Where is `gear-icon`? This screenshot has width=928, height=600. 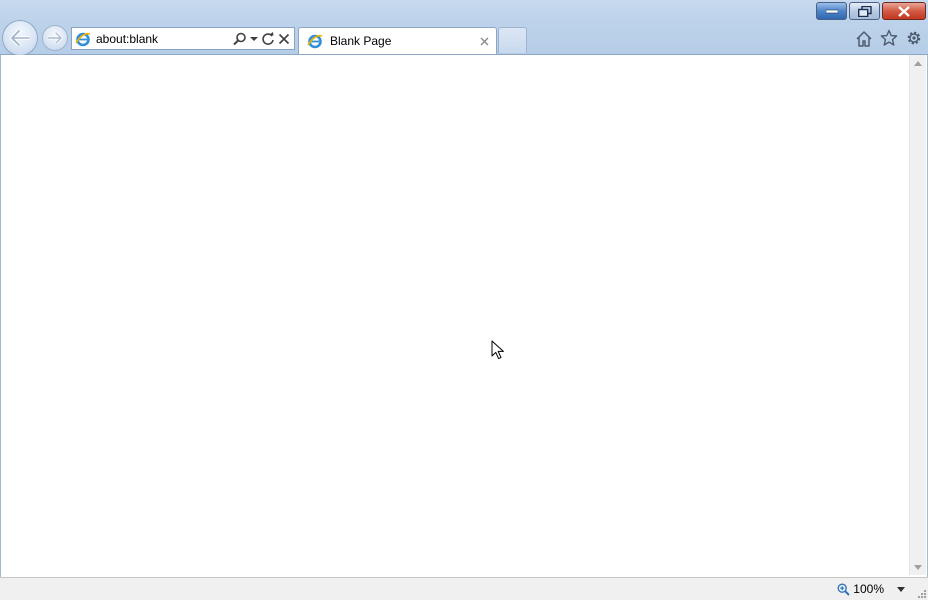 gear-icon is located at coordinates (914, 38).